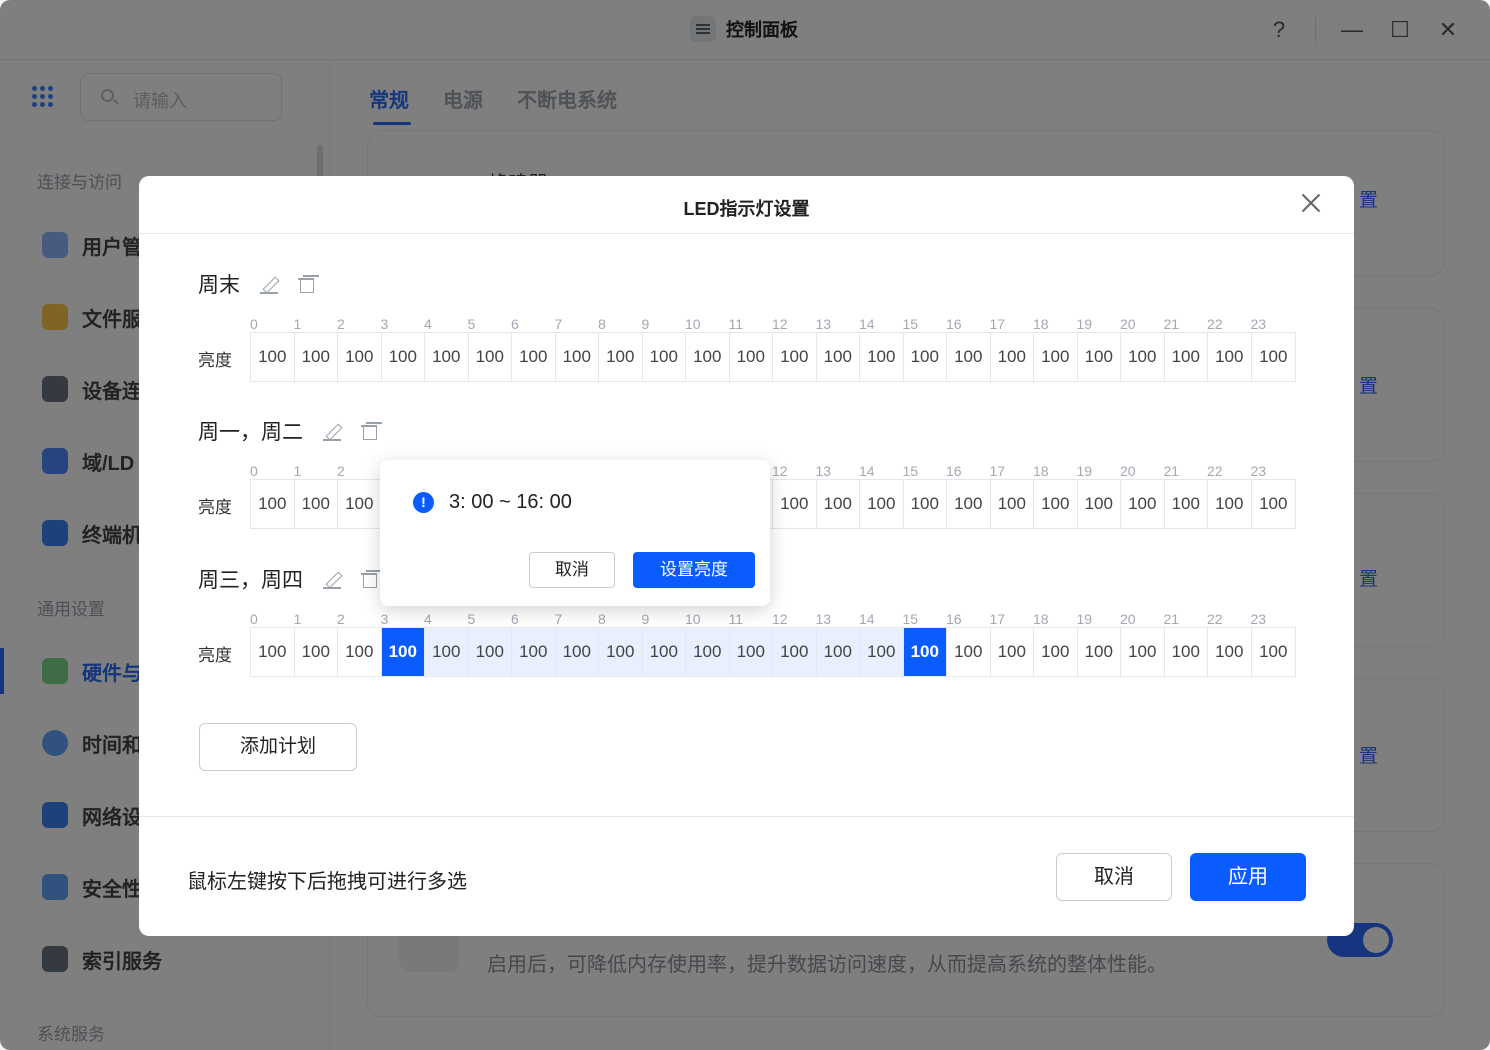 The height and width of the screenshot is (1050, 1490). Describe the element at coordinates (602, 324) in the screenshot. I see `hour-tick: 8` at that location.